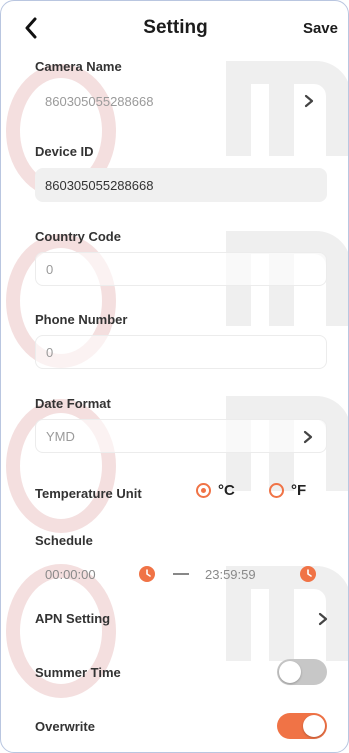 This screenshot has width=349, height=753. What do you see at coordinates (181, 269) in the screenshot?
I see `country-code-input: 0` at bounding box center [181, 269].